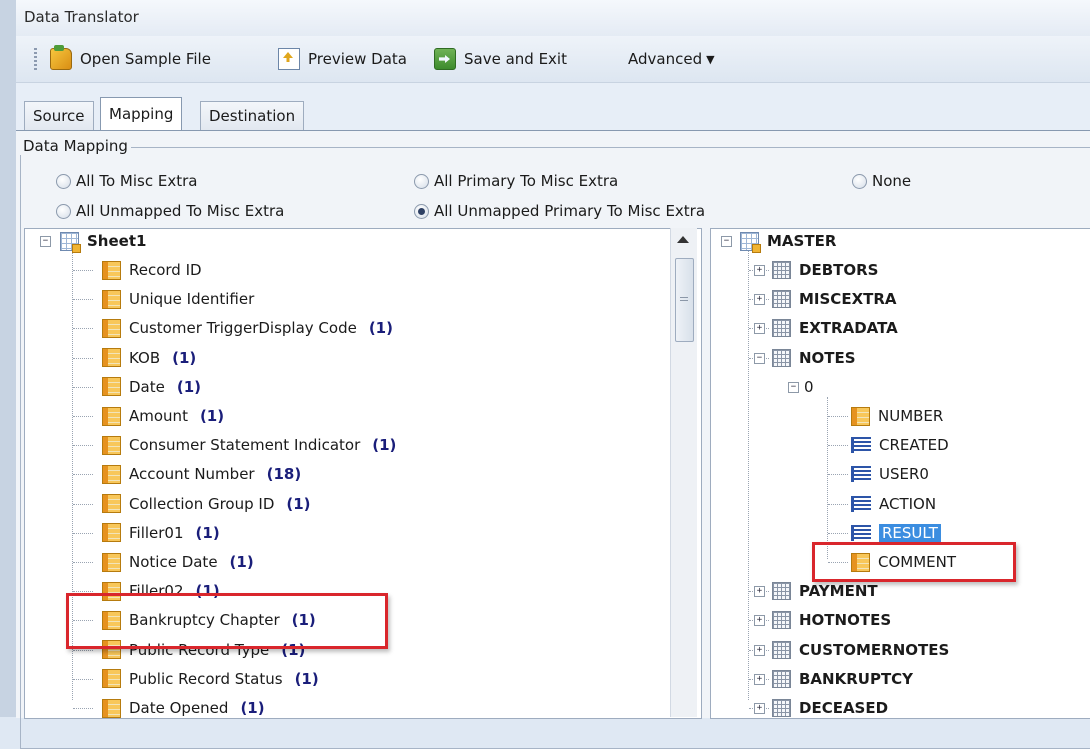 This screenshot has width=1090, height=749. I want to click on worksheet-icon, so click(70, 242).